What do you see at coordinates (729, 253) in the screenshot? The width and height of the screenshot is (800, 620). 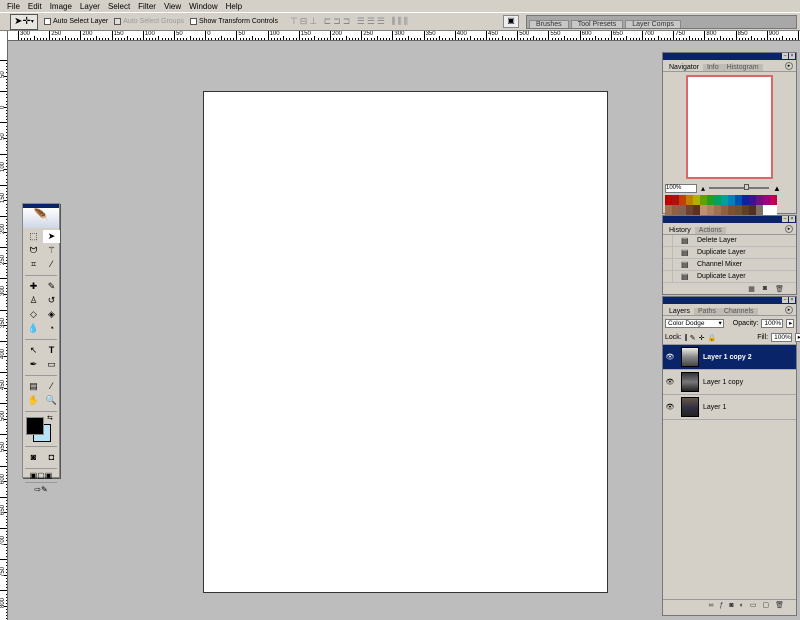 I see `history-item: ▤ Duplicate Layer` at bounding box center [729, 253].